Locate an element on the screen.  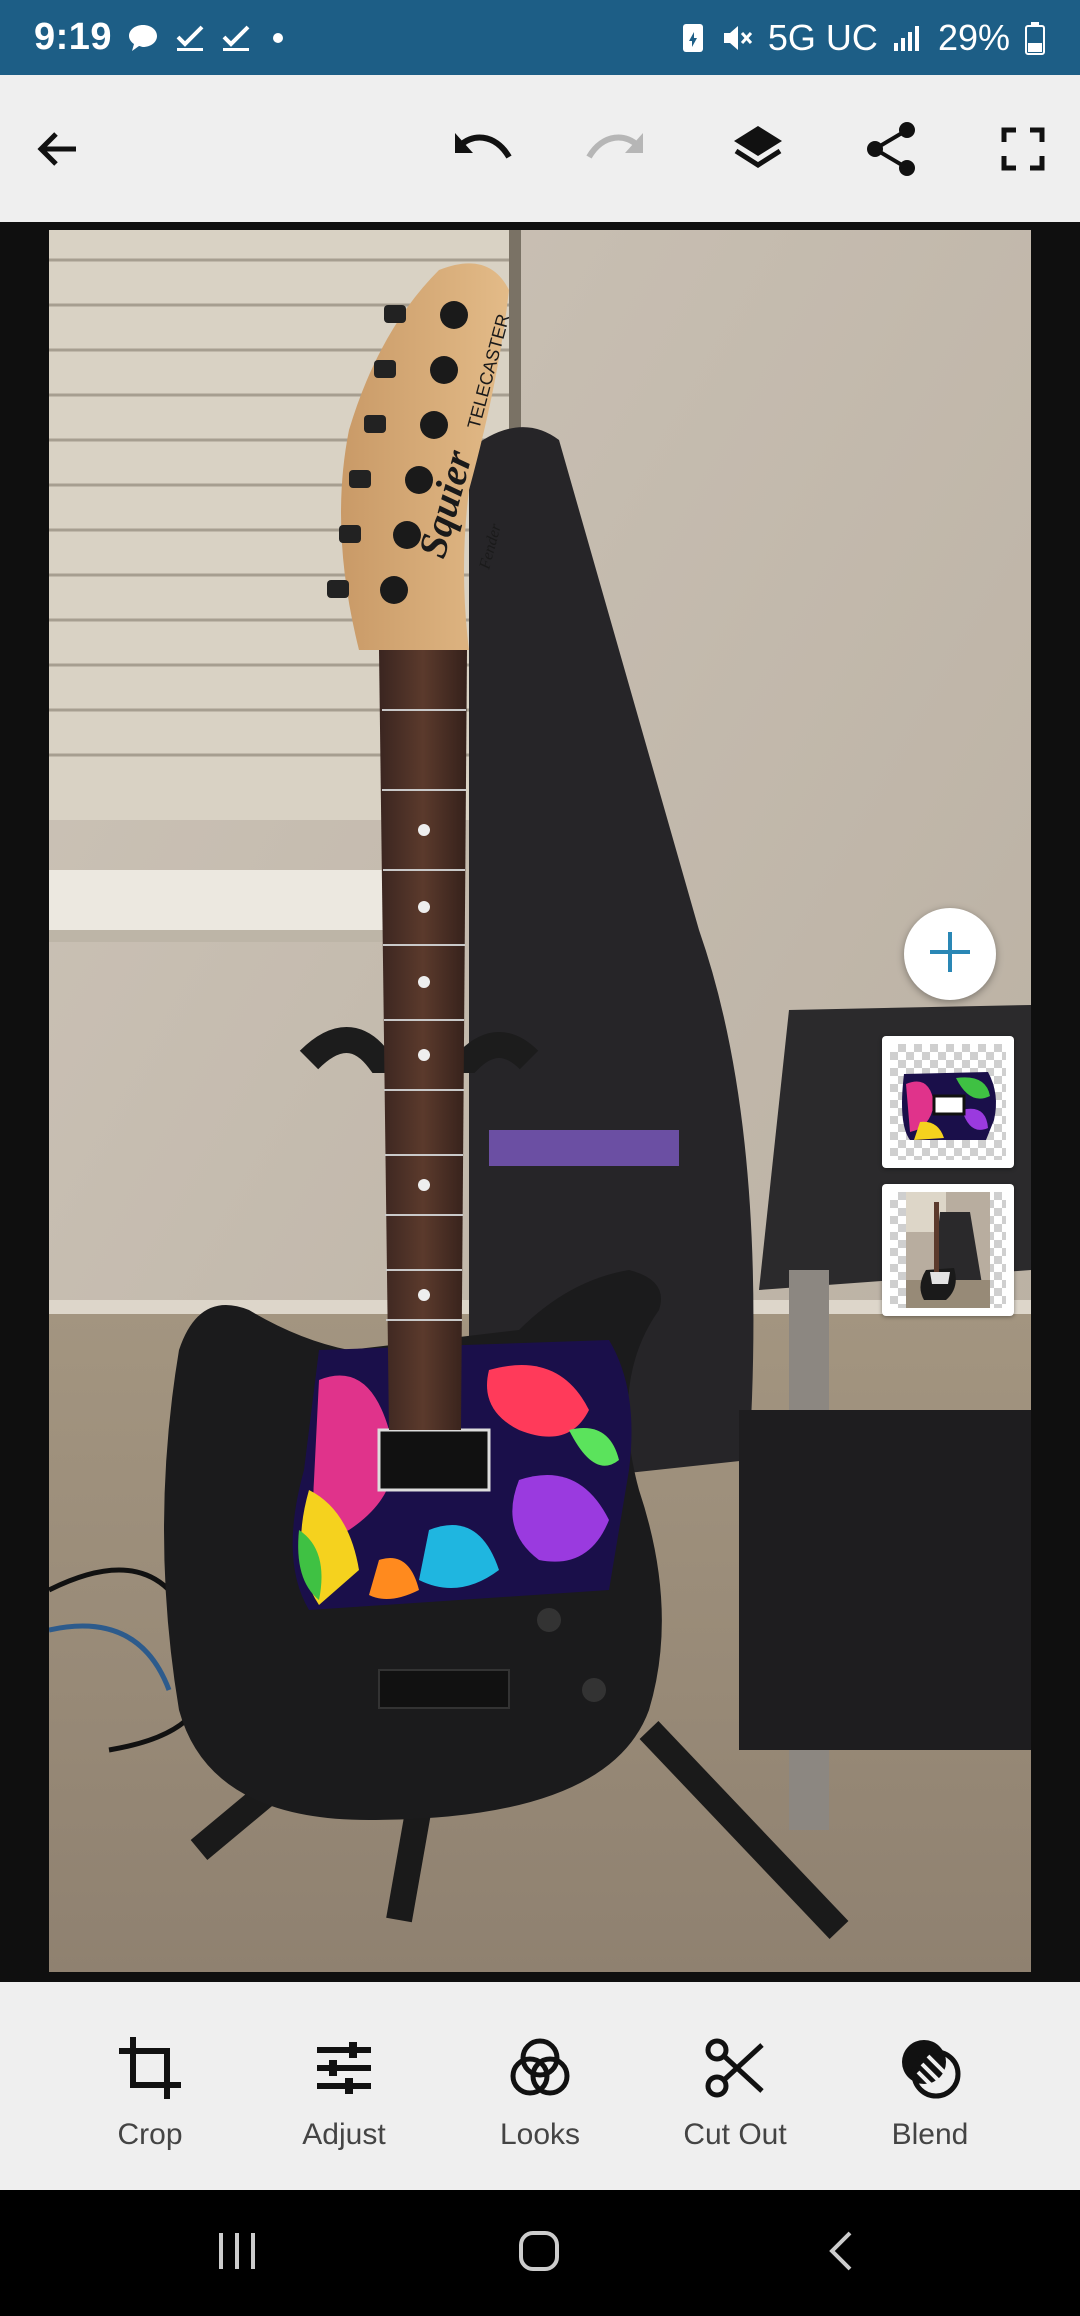
battery-percent: 29% is located at coordinates (973, 37).